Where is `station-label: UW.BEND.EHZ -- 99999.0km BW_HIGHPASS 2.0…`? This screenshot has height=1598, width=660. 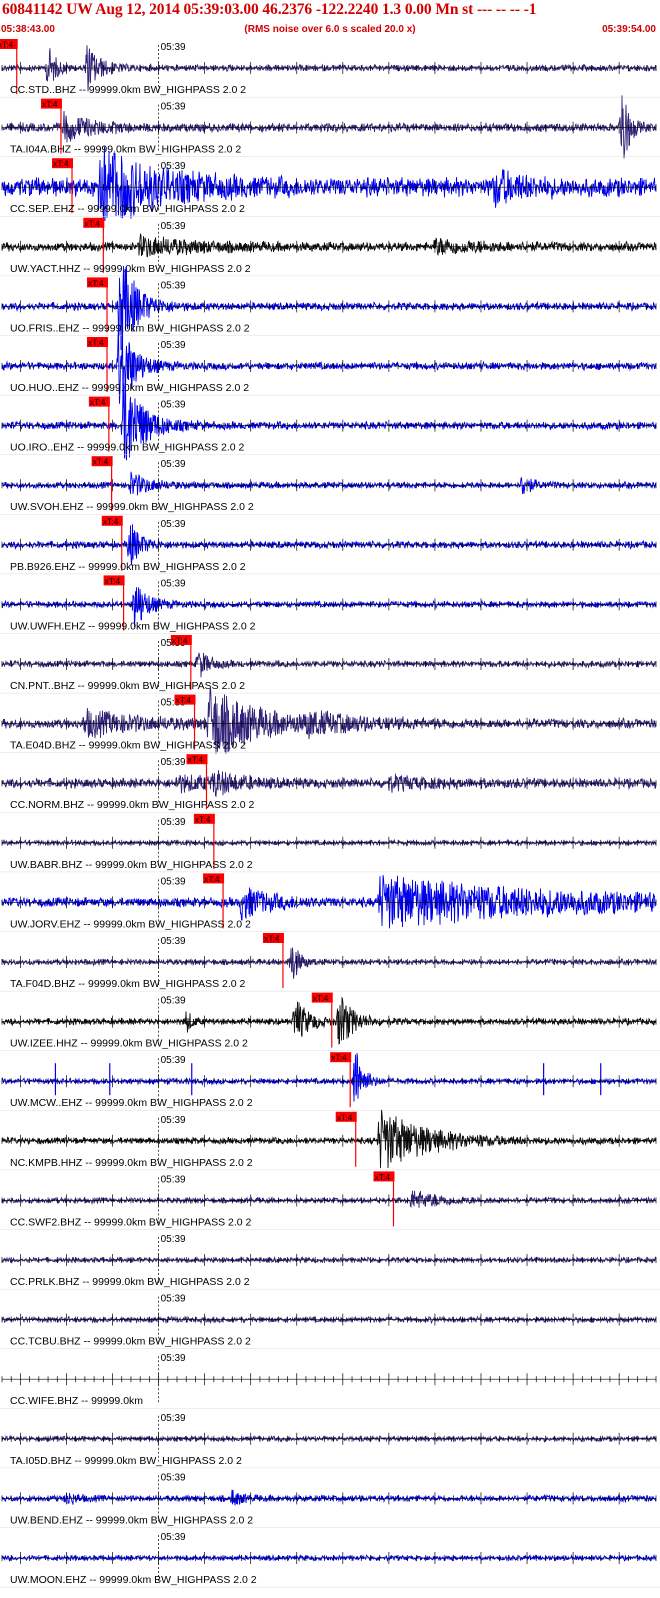
station-label: UW.BEND.EHZ -- 99999.0km BW_HIGHPASS 2.0… is located at coordinates (131, 1520).